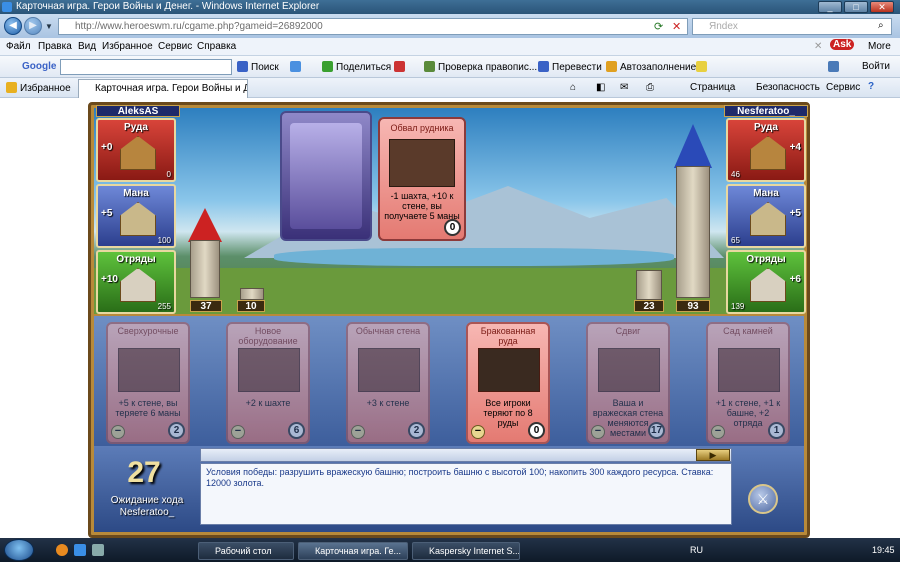 This screenshot has width=900, height=562. Describe the element at coordinates (148, 408) in the screenshot. I see `card-desc: +5 к стене, вы теряете 6 маны` at that location.